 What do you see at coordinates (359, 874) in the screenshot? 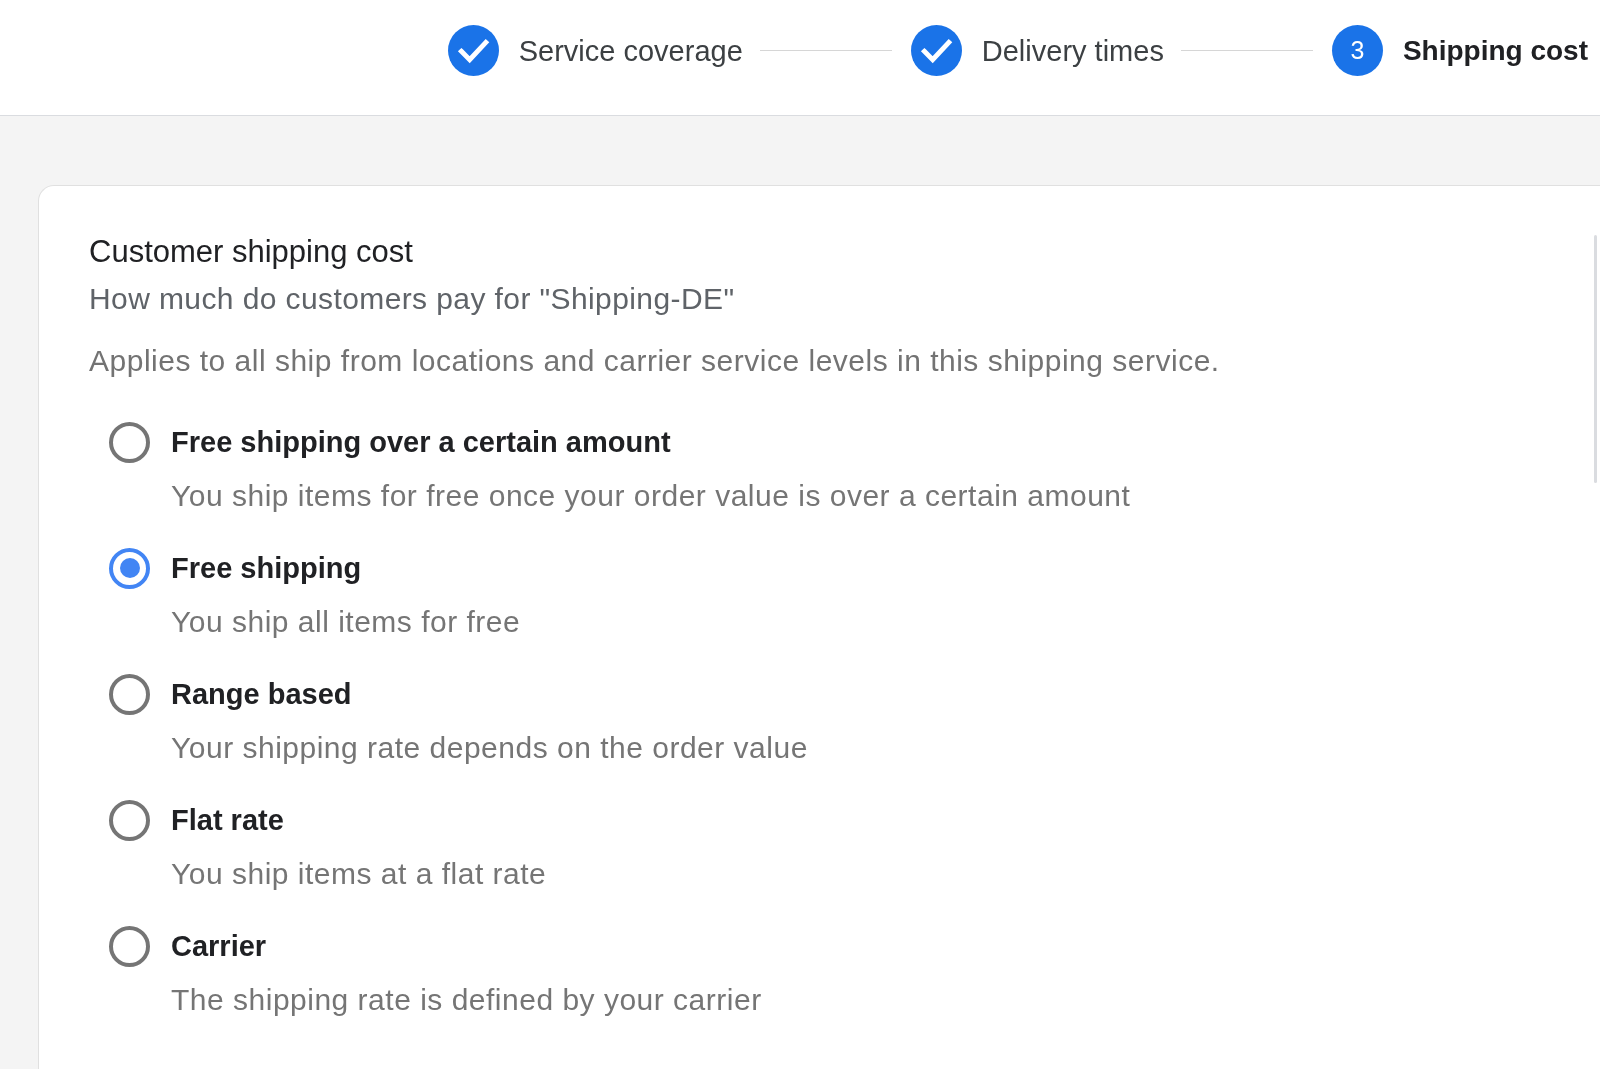
I see `option-description: You ship items at a flat rate` at bounding box center [359, 874].